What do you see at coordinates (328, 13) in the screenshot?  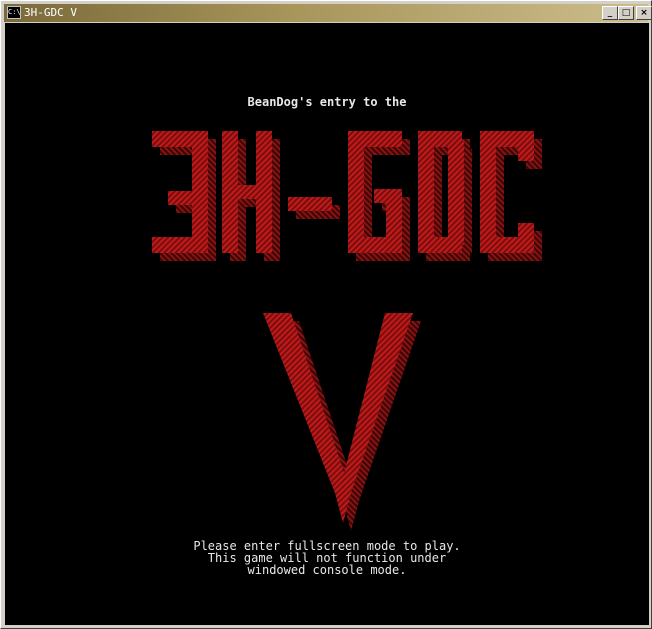 I see `title-bar: C:\ 3H-GDC V _ □ ×` at bounding box center [328, 13].